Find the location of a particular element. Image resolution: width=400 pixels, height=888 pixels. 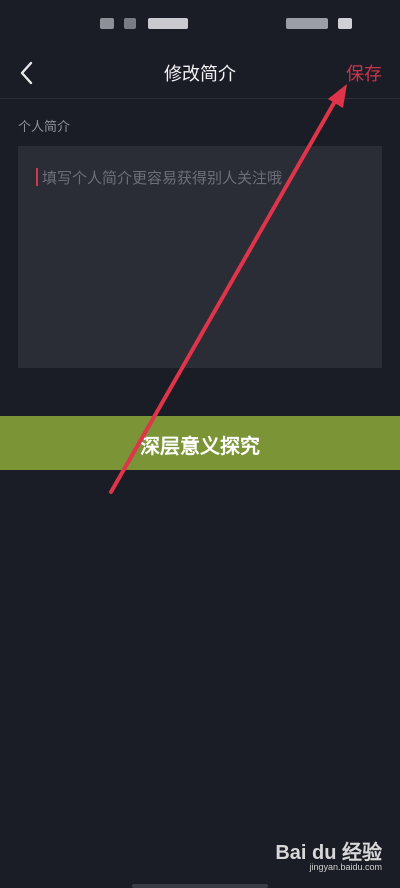

save-button: 保存 is located at coordinates (364, 73).